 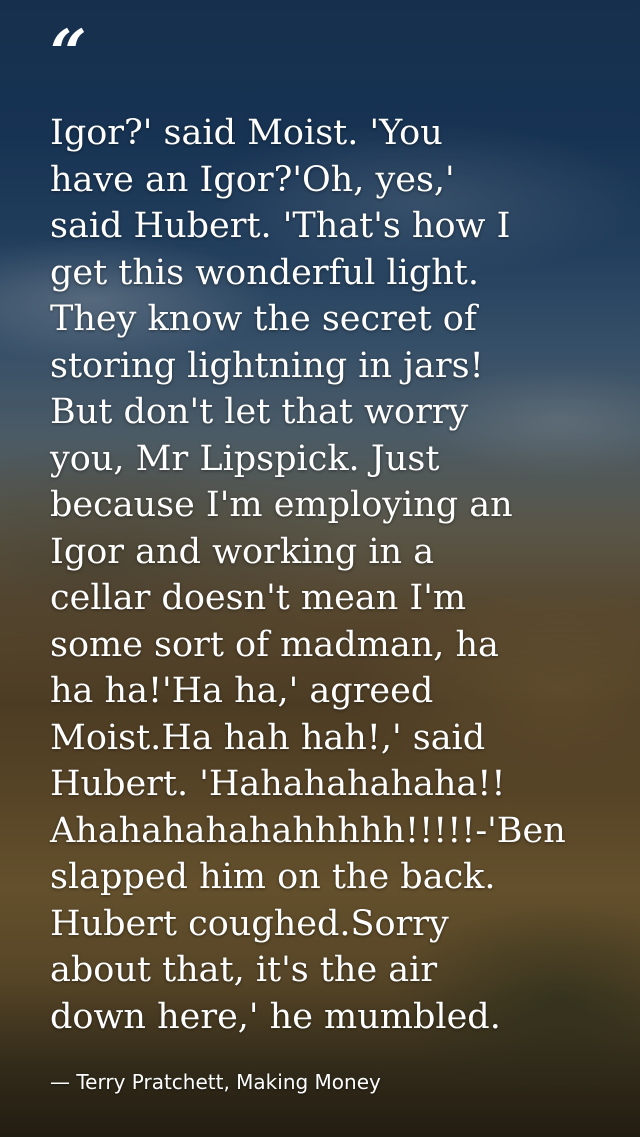 What do you see at coordinates (268, 737) in the screenshot?
I see `quote-line: Moist.Ha hah hah!,' said` at bounding box center [268, 737].